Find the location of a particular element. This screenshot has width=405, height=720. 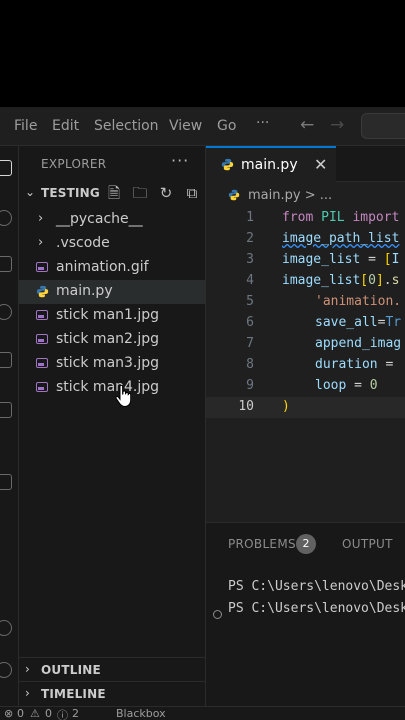

extensions-icon is located at coordinates (6, 360).